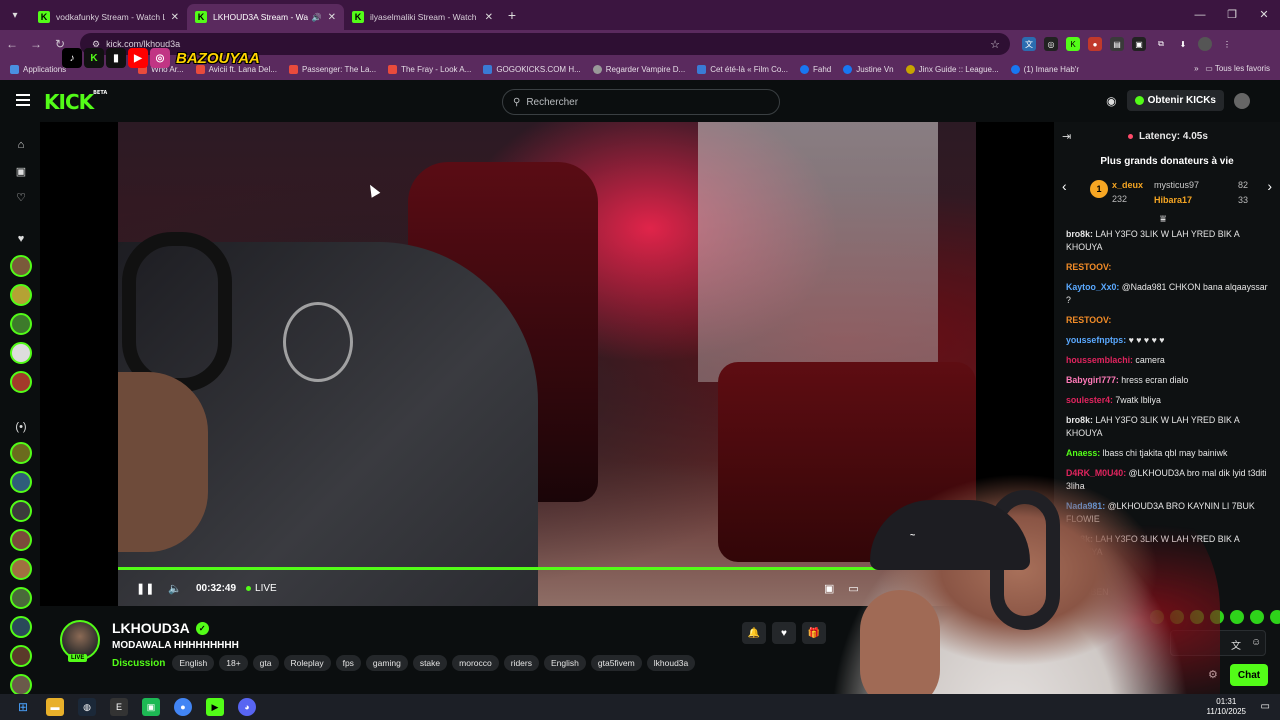 Image resolution: width=1280 pixels, height=720 pixels. What do you see at coordinates (430, 663) in the screenshot?
I see `tag-chip: stake` at bounding box center [430, 663].